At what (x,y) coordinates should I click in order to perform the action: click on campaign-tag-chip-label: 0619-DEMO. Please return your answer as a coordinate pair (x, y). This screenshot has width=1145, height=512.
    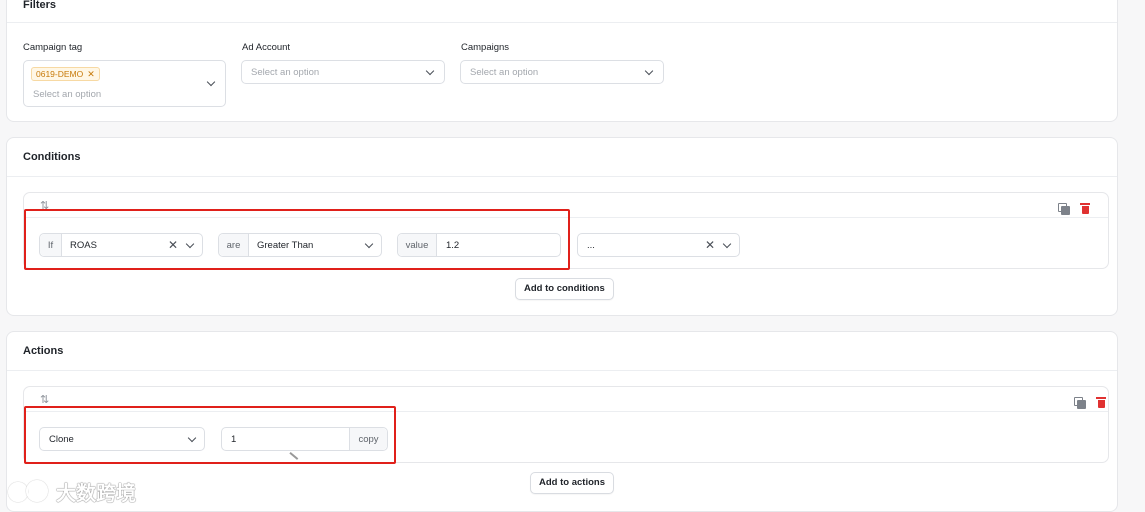
    Looking at the image, I should click on (60, 74).